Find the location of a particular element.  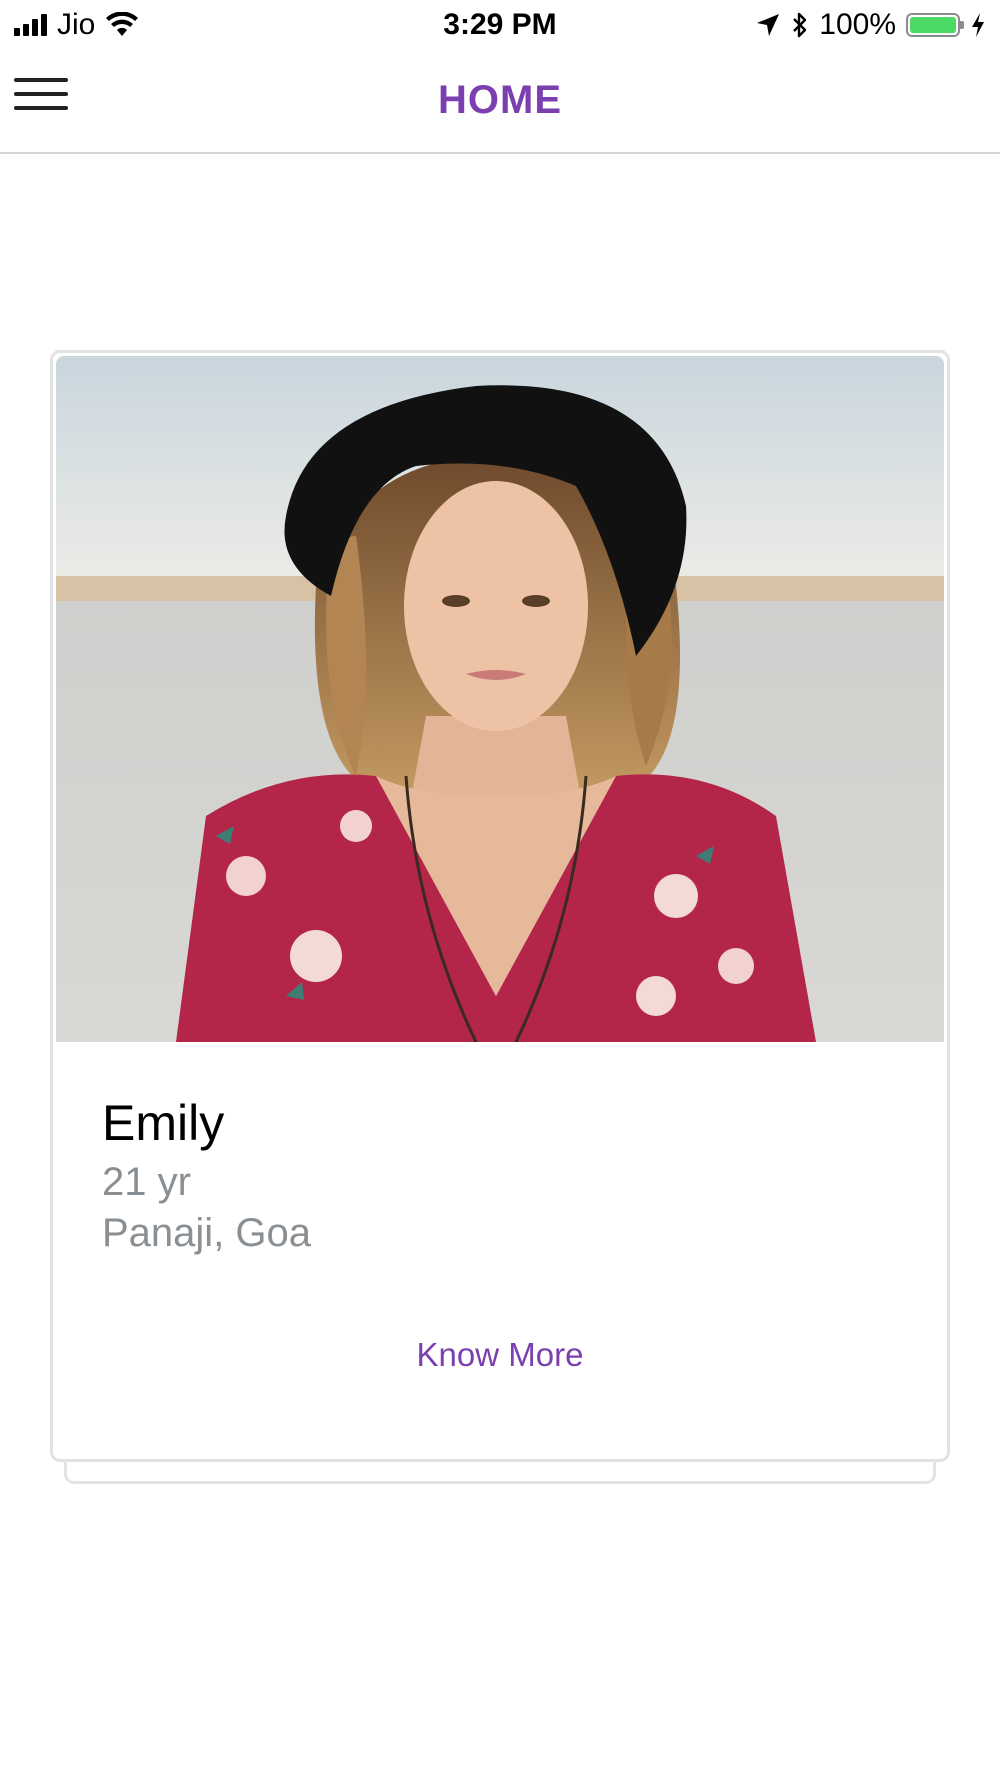

profile-name: Emily is located at coordinates (163, 1123).